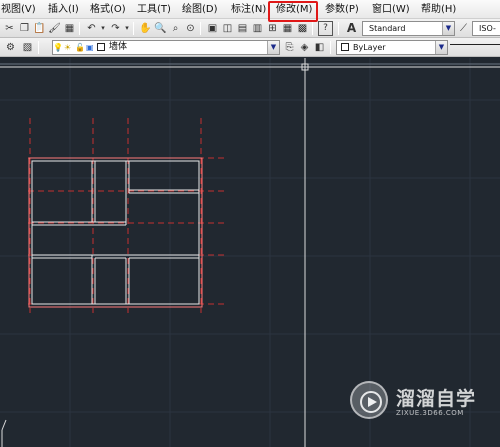 The height and width of the screenshot is (447, 500). Describe the element at coordinates (391, 9) in the screenshot. I see `menu-window: 窗口(W)` at that location.